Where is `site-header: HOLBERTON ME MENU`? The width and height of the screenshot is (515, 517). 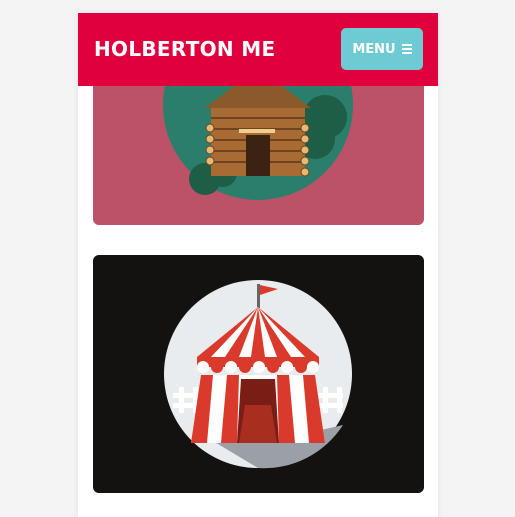 site-header: HOLBERTON ME MENU is located at coordinates (258, 49).